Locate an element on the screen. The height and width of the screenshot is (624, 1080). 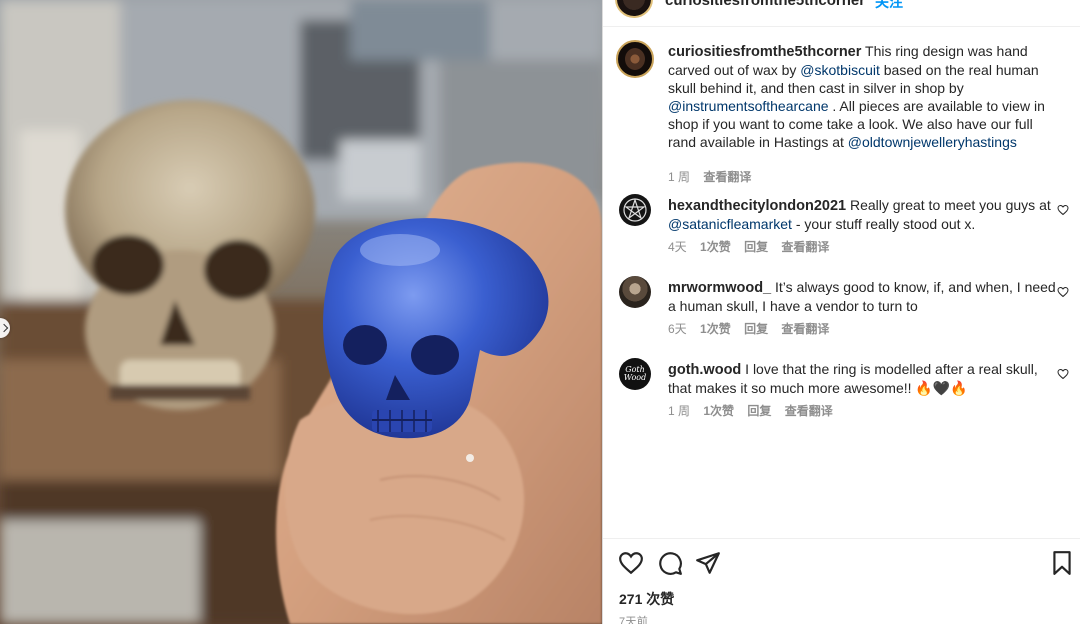
comment-icon is located at coordinates (670, 563).